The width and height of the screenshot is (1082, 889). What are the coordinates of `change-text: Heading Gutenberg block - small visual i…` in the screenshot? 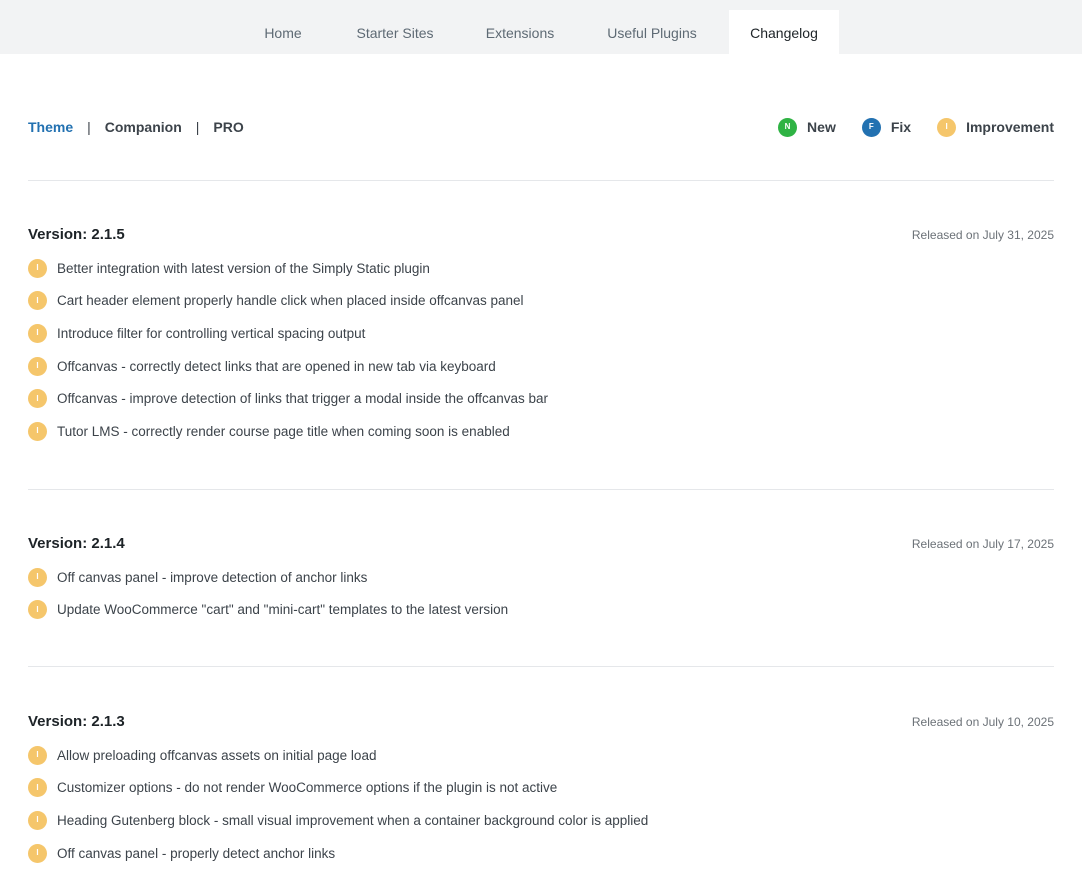 It's located at (353, 820).